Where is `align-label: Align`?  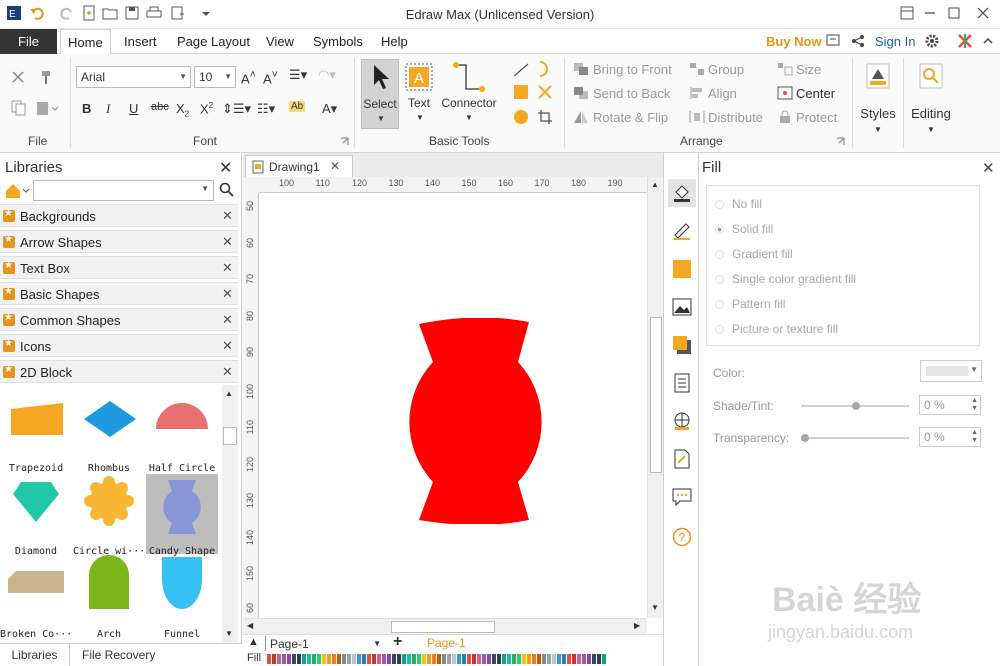
align-label: Align is located at coordinates (722, 93).